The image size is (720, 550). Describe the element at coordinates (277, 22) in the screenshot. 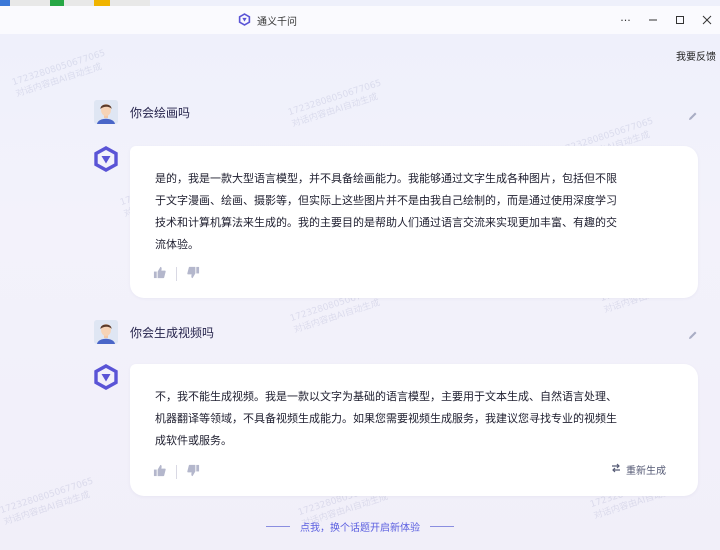

I see `window-title-text: 通义千问` at that location.